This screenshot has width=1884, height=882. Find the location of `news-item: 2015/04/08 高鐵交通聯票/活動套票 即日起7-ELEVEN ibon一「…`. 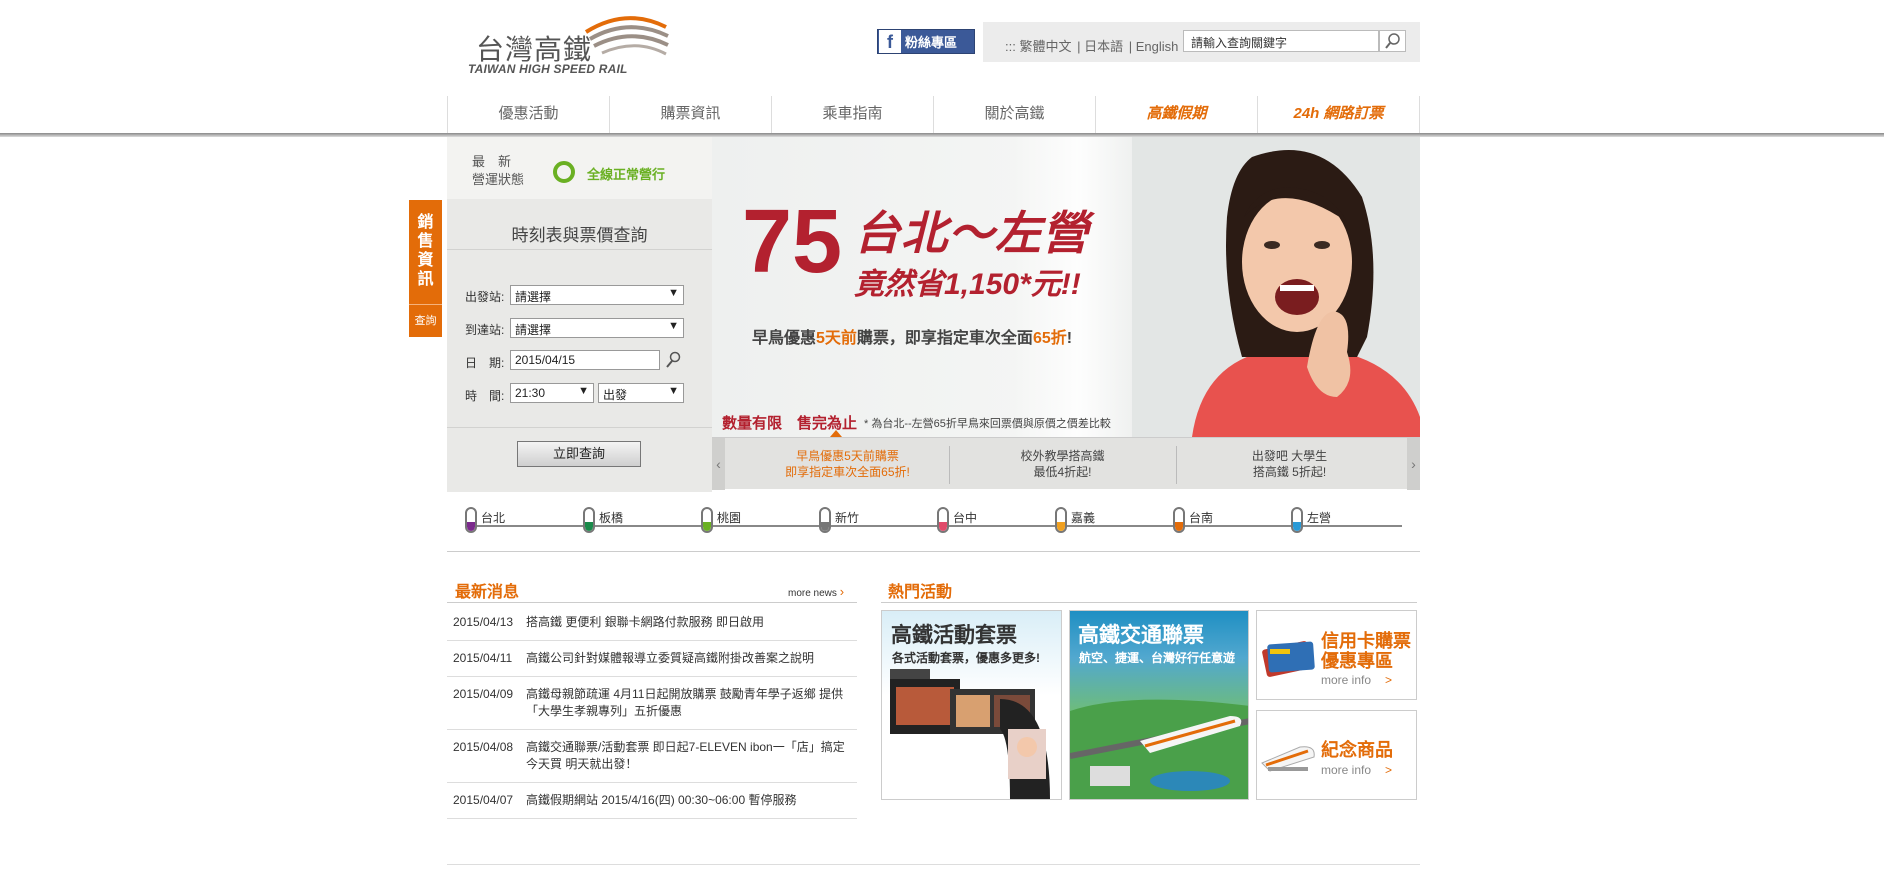

news-item: 2015/04/08 高鐵交通聯票/活動套票 即日起7-ELEVEN ibon一「… is located at coordinates (652, 756).